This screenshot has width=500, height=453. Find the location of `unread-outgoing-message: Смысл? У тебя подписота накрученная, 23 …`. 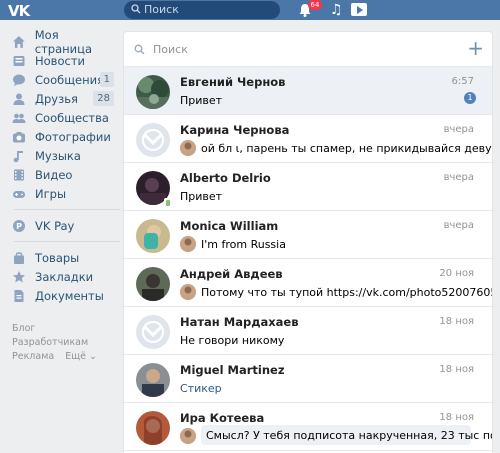

unread-outgoing-message: Смысл? У тебя подписота накрученная, 23 … is located at coordinates (346, 435).